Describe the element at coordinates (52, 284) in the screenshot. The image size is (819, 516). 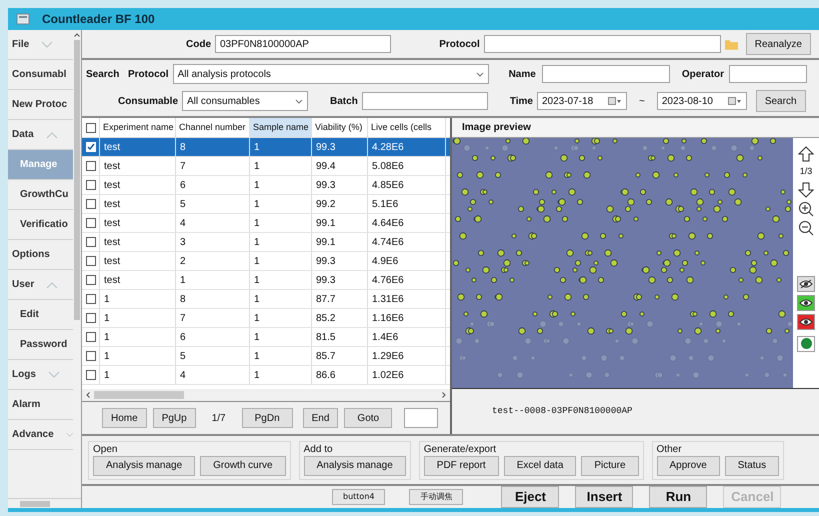
I see `chevron-up-icon` at that location.